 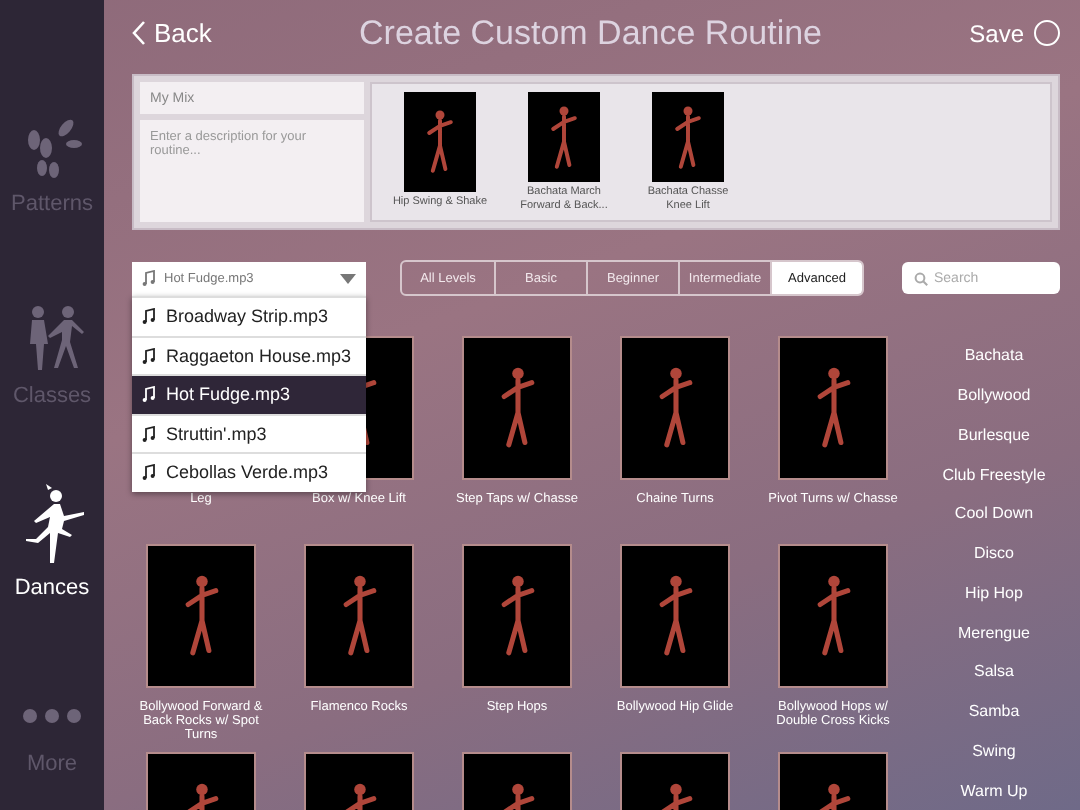 I want to click on category-link: Merengue, so click(x=994, y=632).